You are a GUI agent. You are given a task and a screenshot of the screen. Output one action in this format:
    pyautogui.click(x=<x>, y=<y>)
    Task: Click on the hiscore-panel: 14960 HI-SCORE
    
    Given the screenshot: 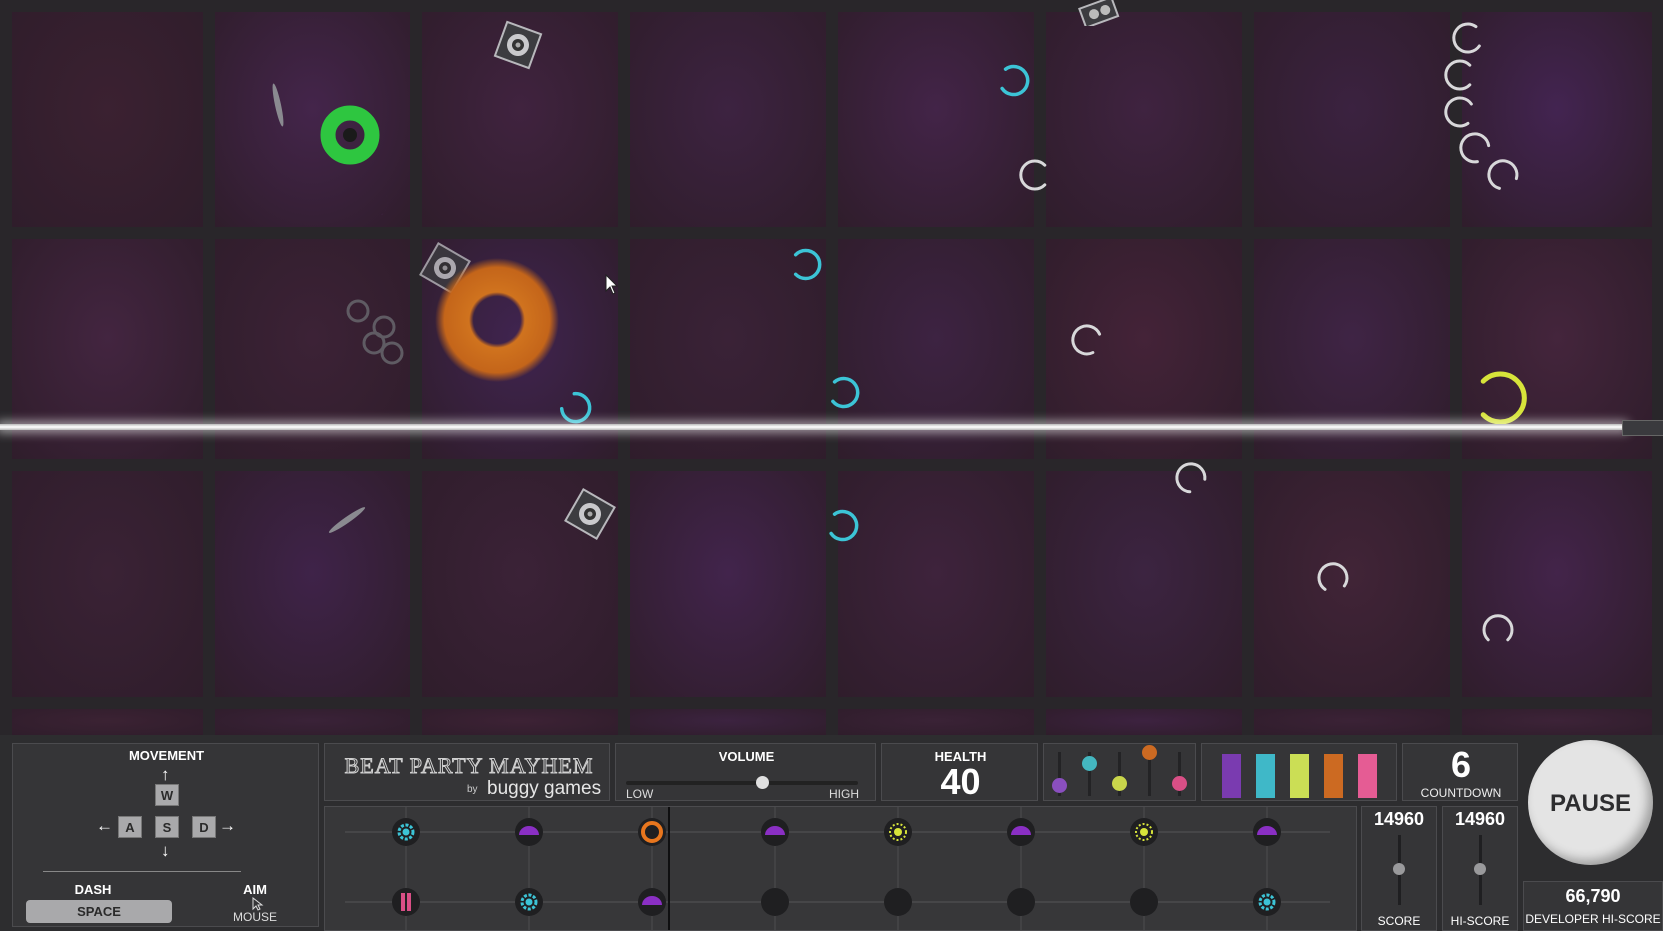 What is the action you would take?
    pyautogui.click(x=1480, y=868)
    